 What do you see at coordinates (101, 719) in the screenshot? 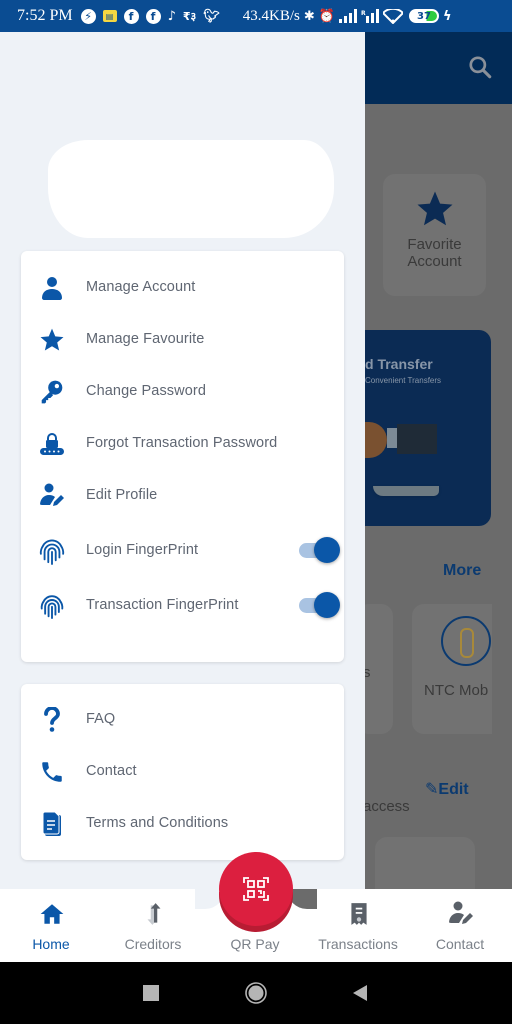
I see `menu-item-label: FAQ` at bounding box center [101, 719].